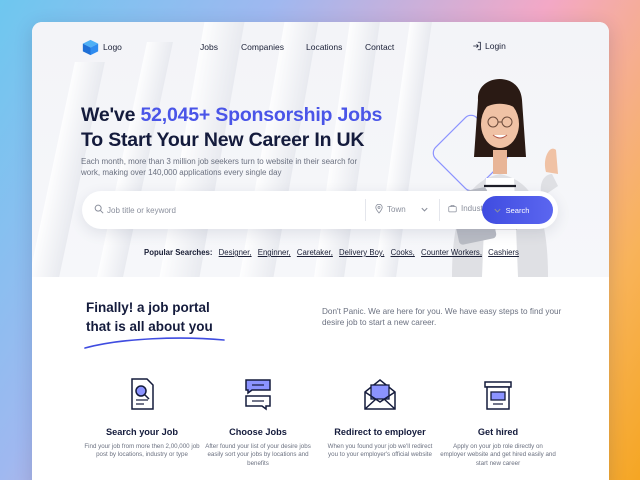 The width and height of the screenshot is (640, 480). I want to click on logo-cube-icon, so click(90, 47).